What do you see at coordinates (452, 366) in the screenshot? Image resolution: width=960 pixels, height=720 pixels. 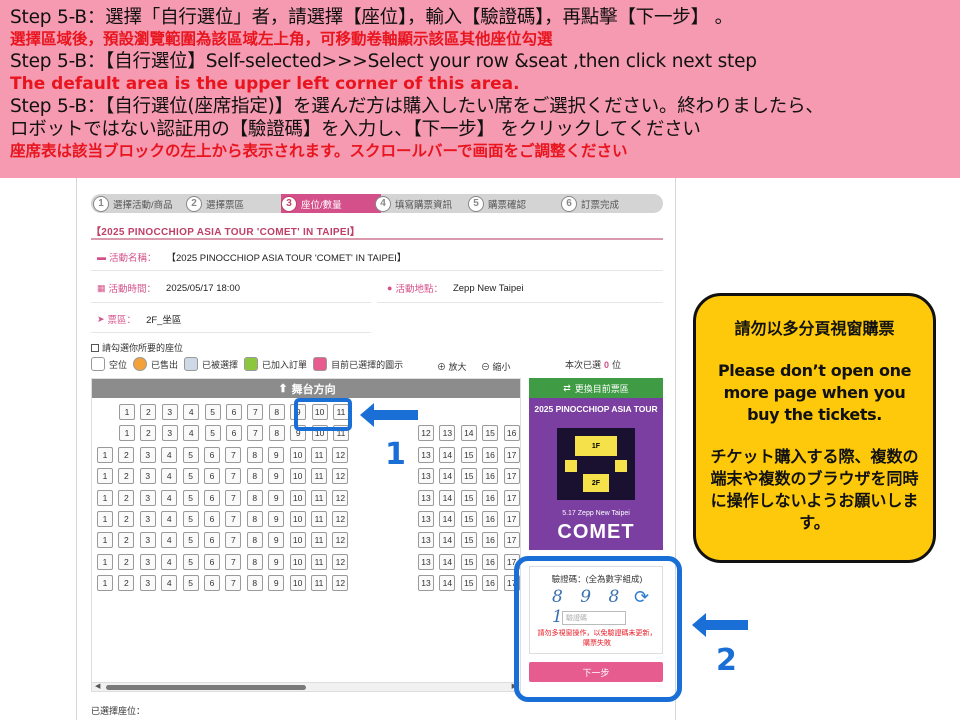 I see `zoom-in-button: ⊕ 放大` at bounding box center [452, 366].